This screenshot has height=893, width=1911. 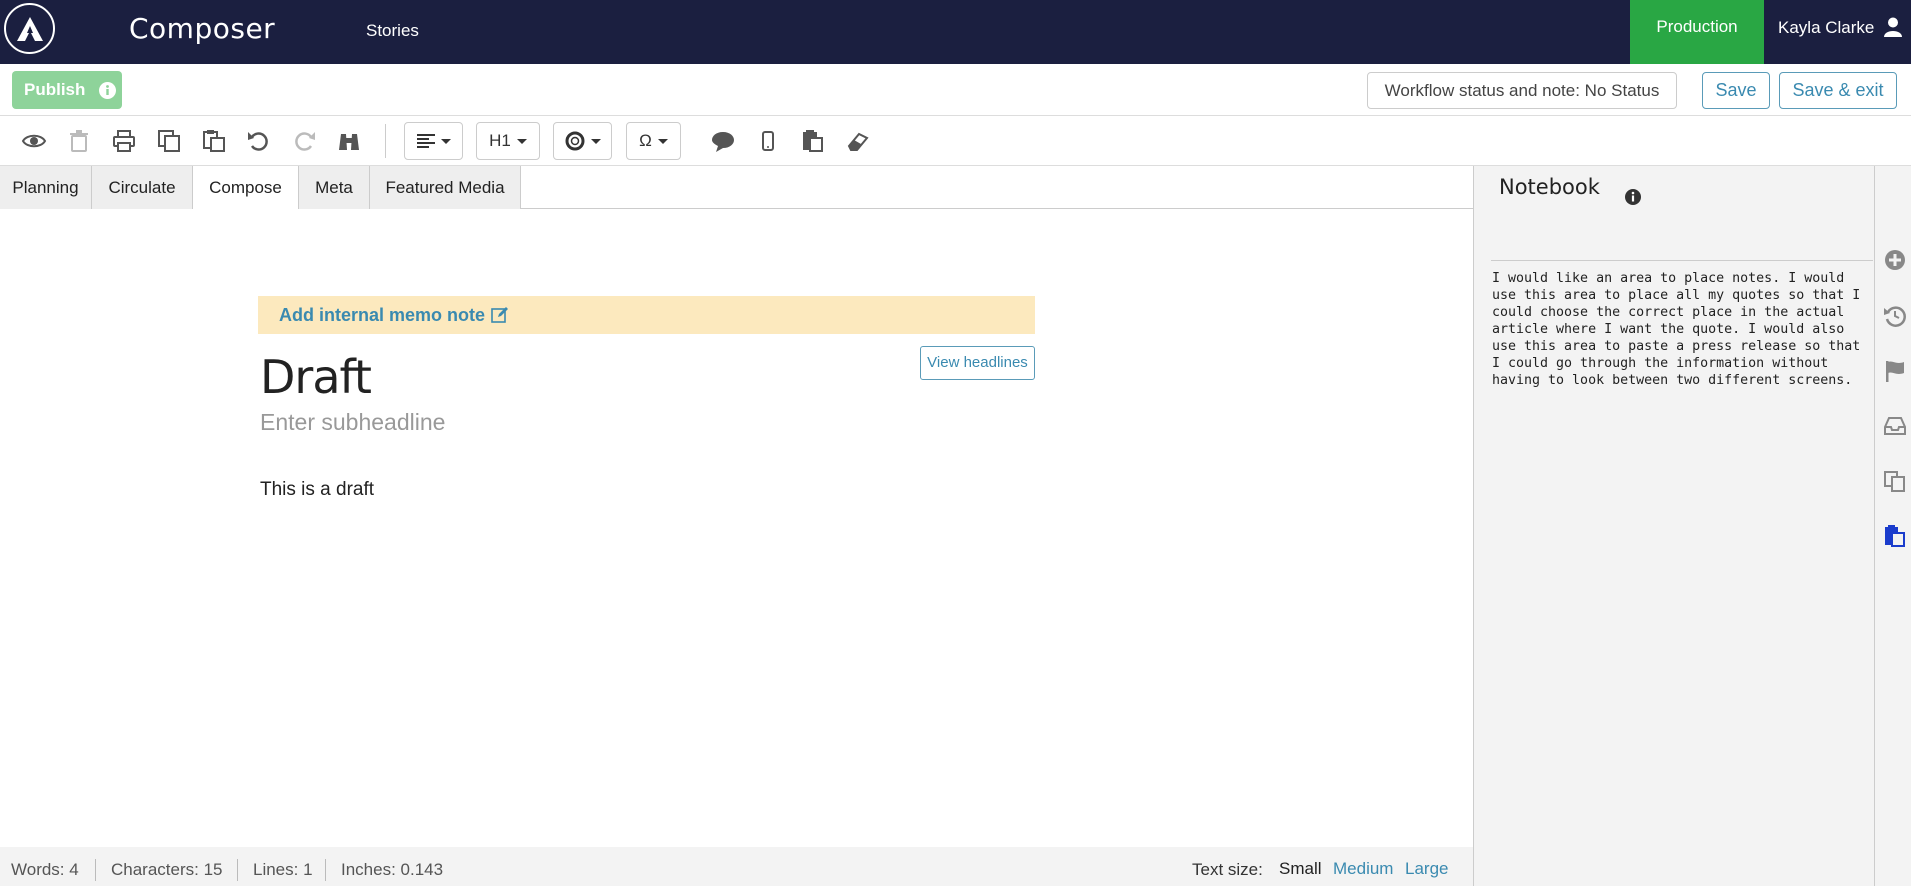 What do you see at coordinates (349, 141) in the screenshot?
I see `binoculars-icon` at bounding box center [349, 141].